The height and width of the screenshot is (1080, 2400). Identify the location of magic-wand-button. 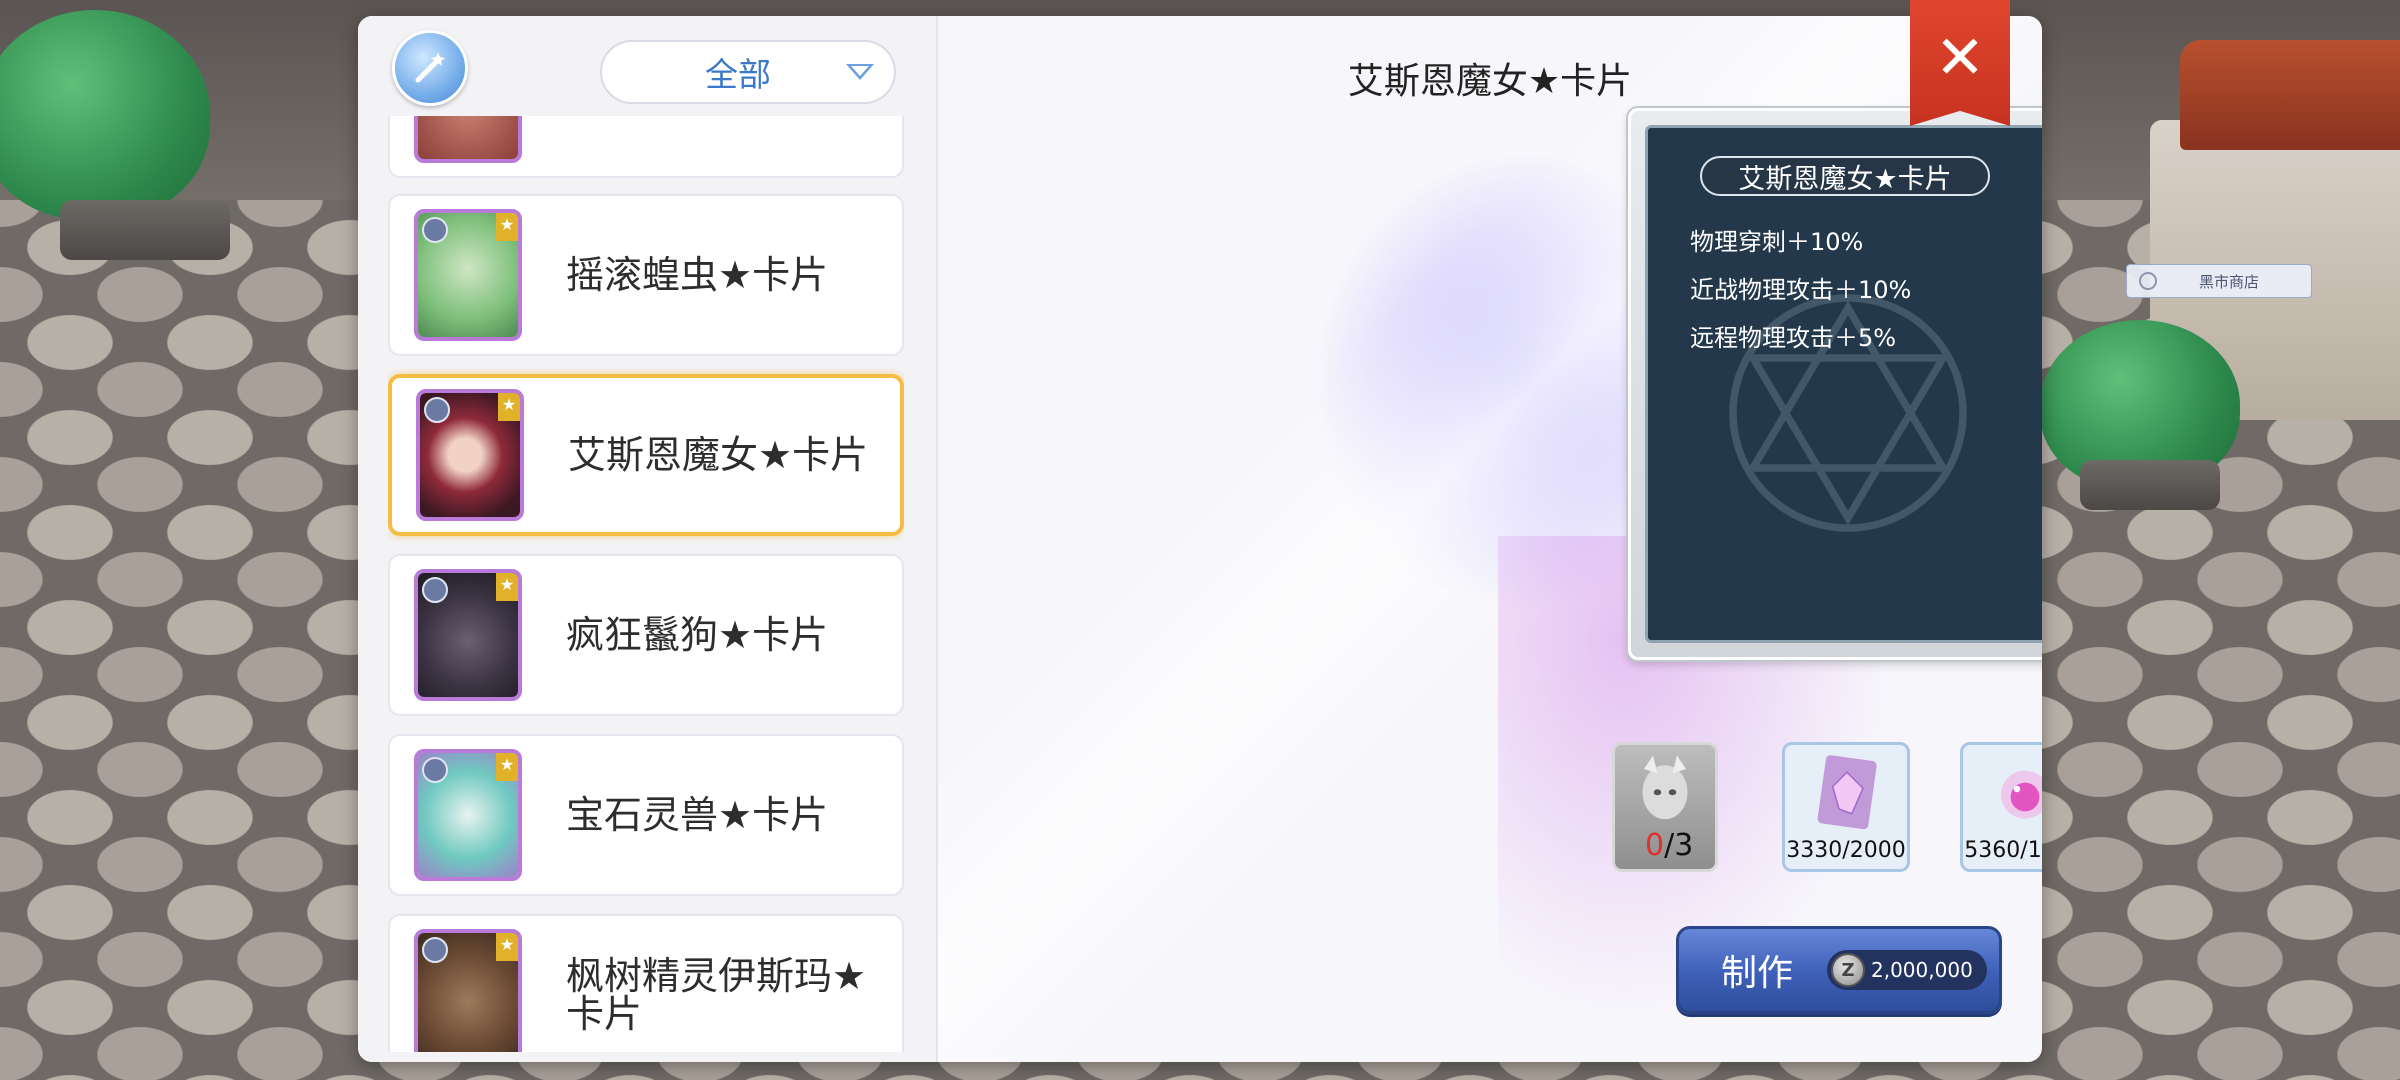
(430, 68).